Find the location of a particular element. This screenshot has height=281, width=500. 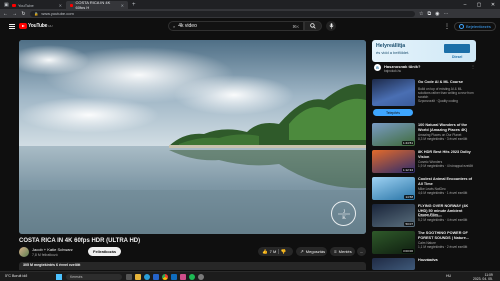

file-explorer-icon is located at coordinates (138, 277).